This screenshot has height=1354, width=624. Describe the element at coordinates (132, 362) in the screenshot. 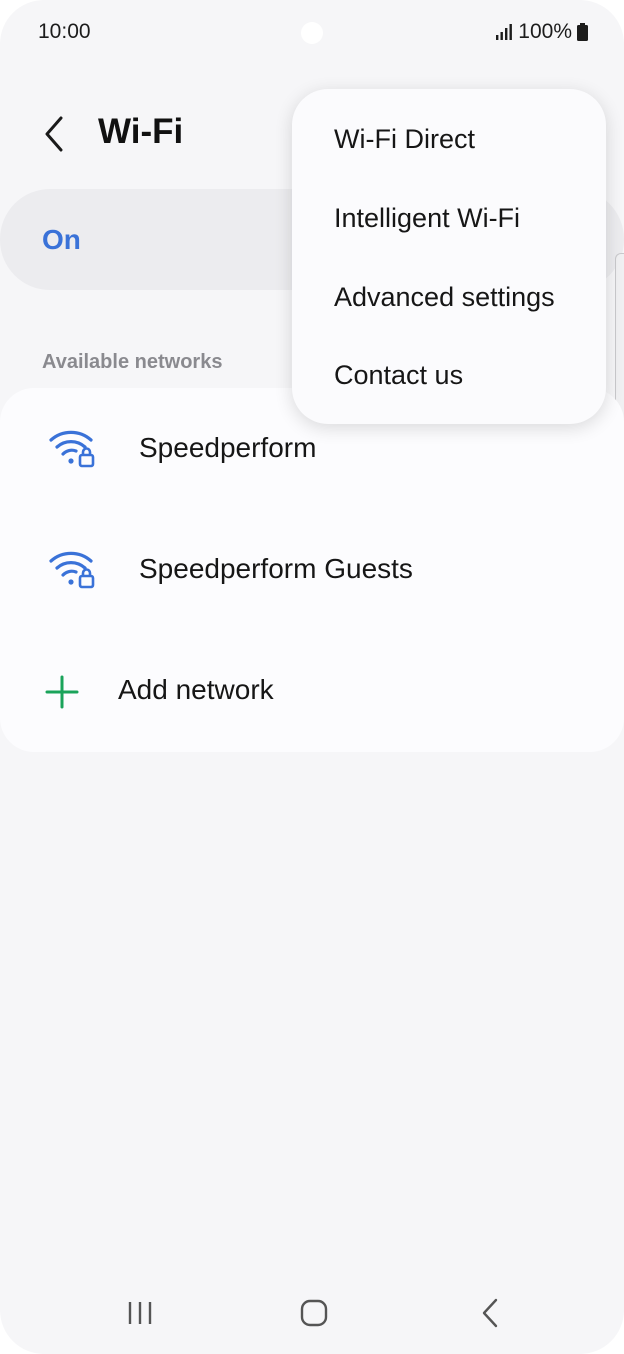

I see `section-label: Available networks` at that location.